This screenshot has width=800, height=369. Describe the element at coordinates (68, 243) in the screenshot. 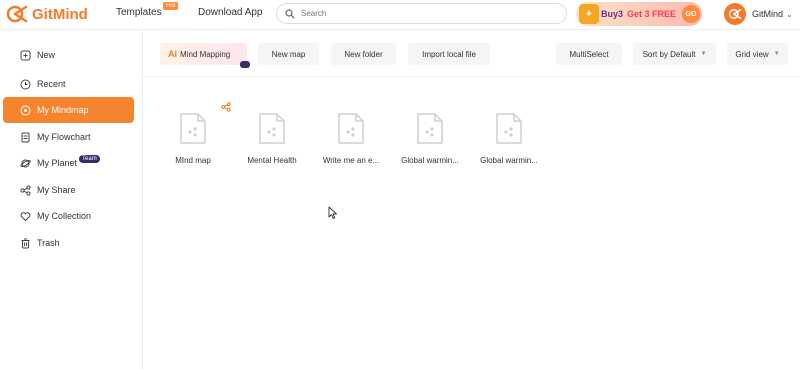

I see `sidebar-item-trash: Trash` at that location.